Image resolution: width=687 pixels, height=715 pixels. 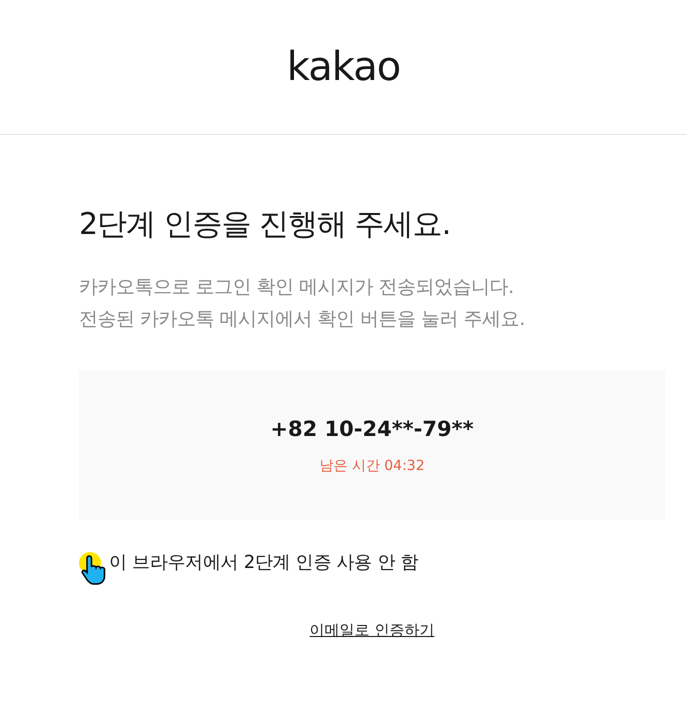 I want to click on remaining-time: 남은 시간 04:32, so click(x=372, y=466).